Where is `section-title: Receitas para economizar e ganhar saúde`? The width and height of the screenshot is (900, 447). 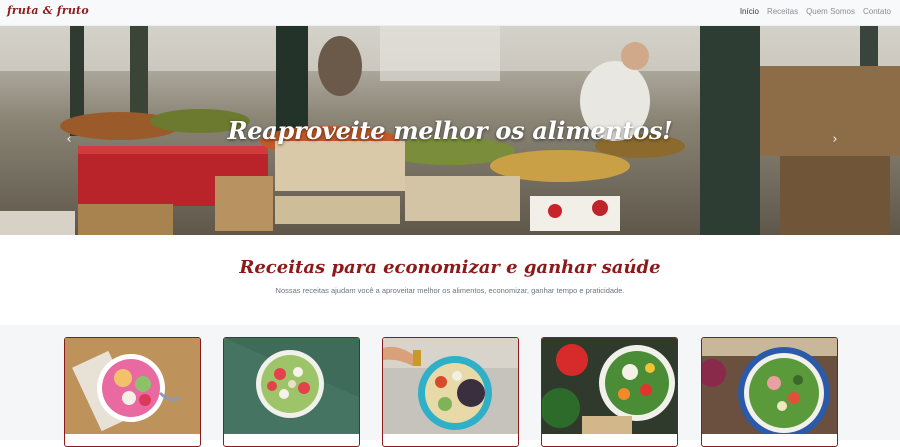
section-title: Receitas para economizar e ganhar saúde is located at coordinates (450, 267).